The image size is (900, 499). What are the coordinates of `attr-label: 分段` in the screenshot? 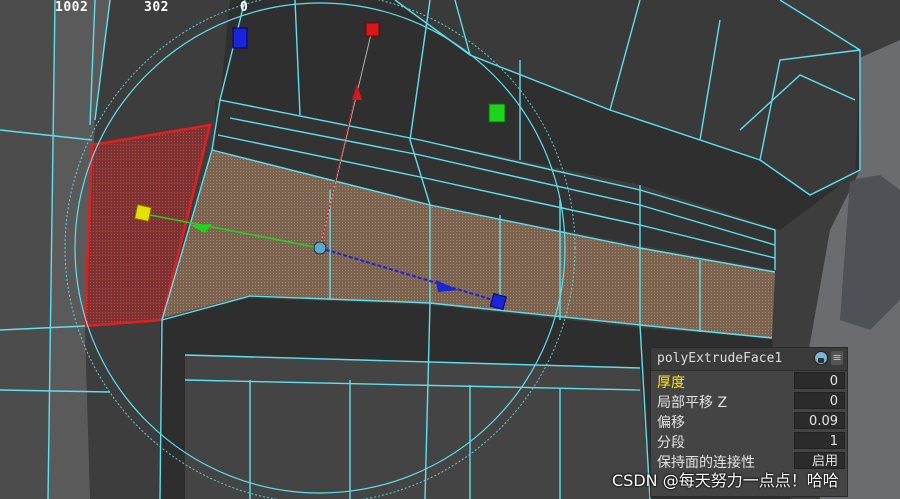 It's located at (671, 442).